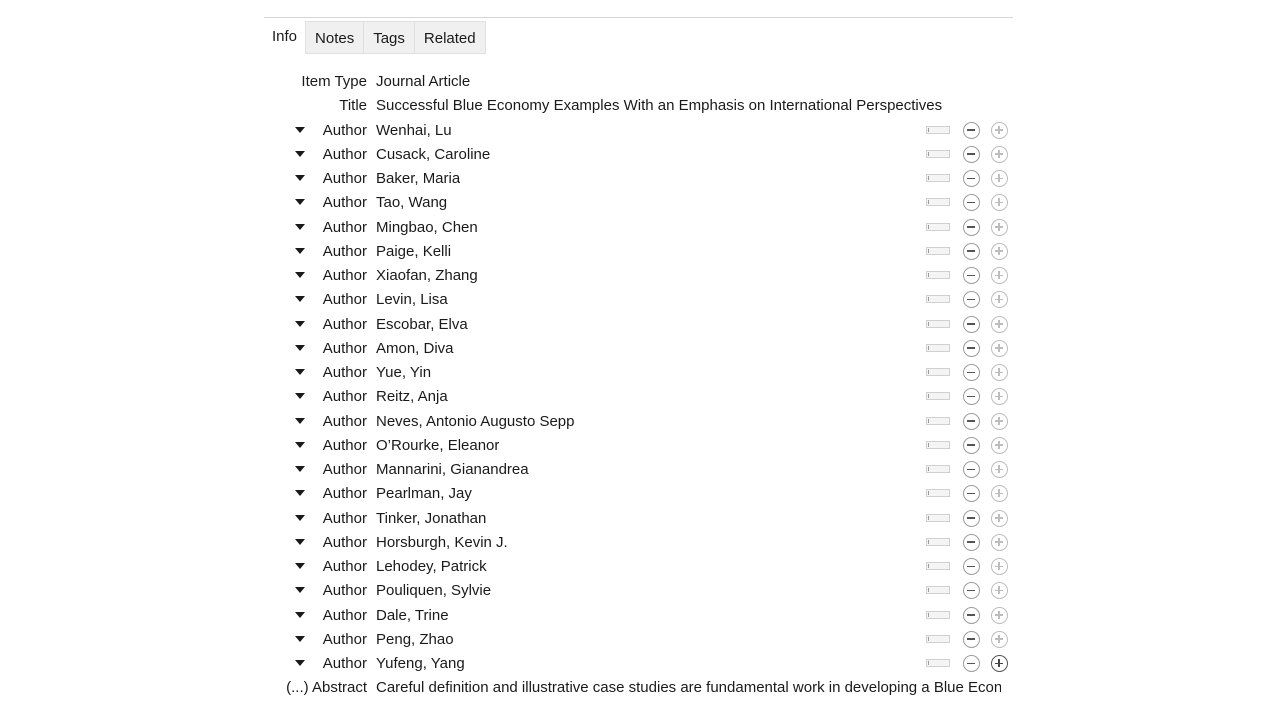 This screenshot has width=1280, height=720. I want to click on author-name: Baker, Maria, so click(418, 179).